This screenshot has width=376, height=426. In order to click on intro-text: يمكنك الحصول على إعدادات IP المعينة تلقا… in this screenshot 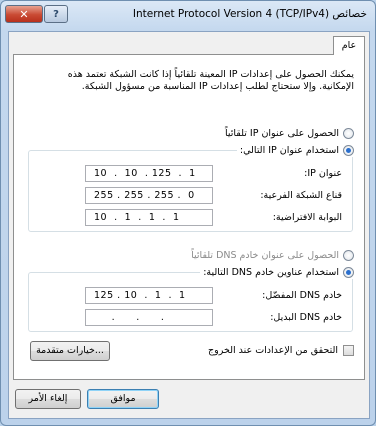, I will do `click(194, 81)`.